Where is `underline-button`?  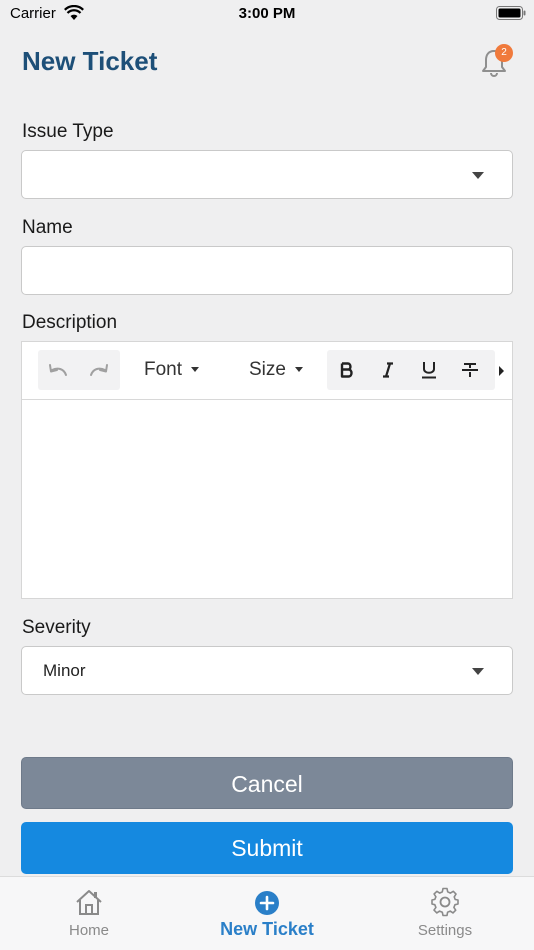
underline-button is located at coordinates (429, 370).